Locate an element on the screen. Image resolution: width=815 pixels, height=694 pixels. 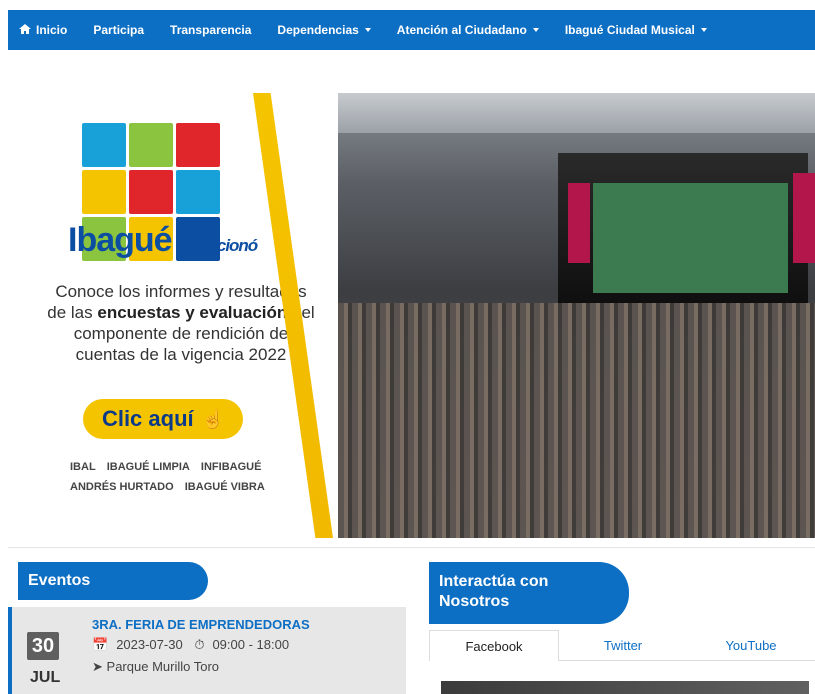
nav-dependencias: Dependencias is located at coordinates (324, 30).